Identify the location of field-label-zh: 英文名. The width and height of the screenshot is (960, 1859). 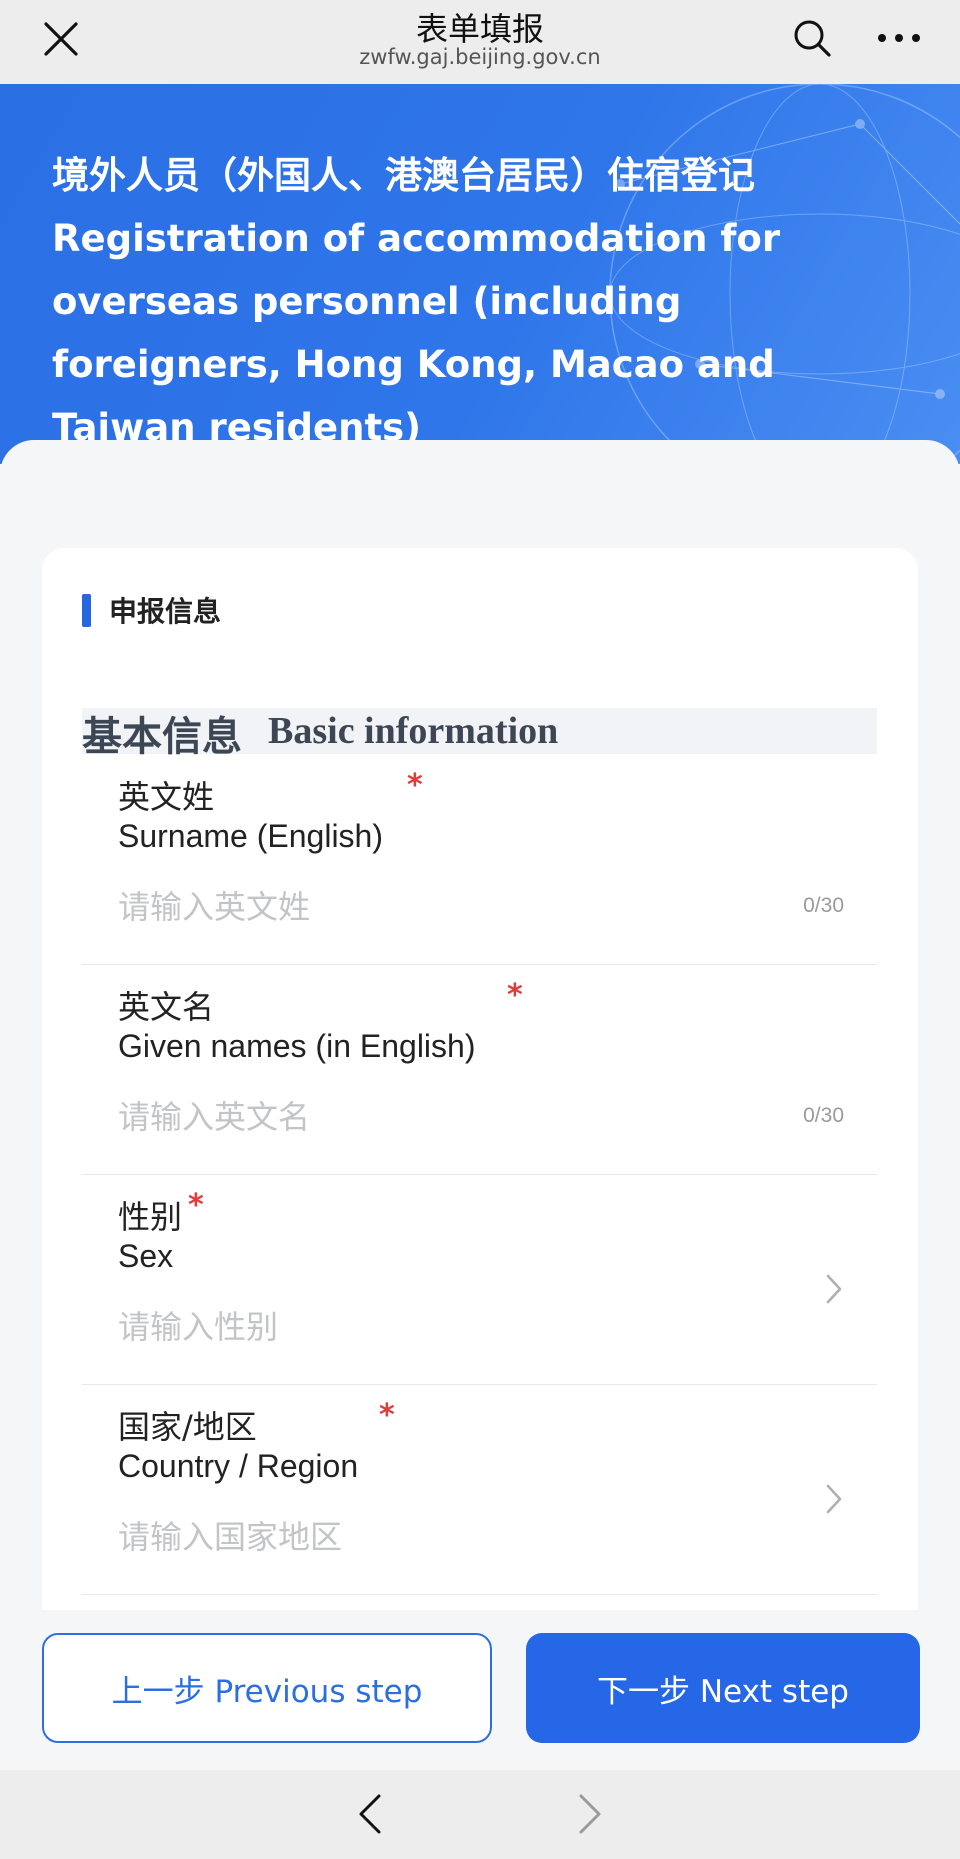
(166, 1007).